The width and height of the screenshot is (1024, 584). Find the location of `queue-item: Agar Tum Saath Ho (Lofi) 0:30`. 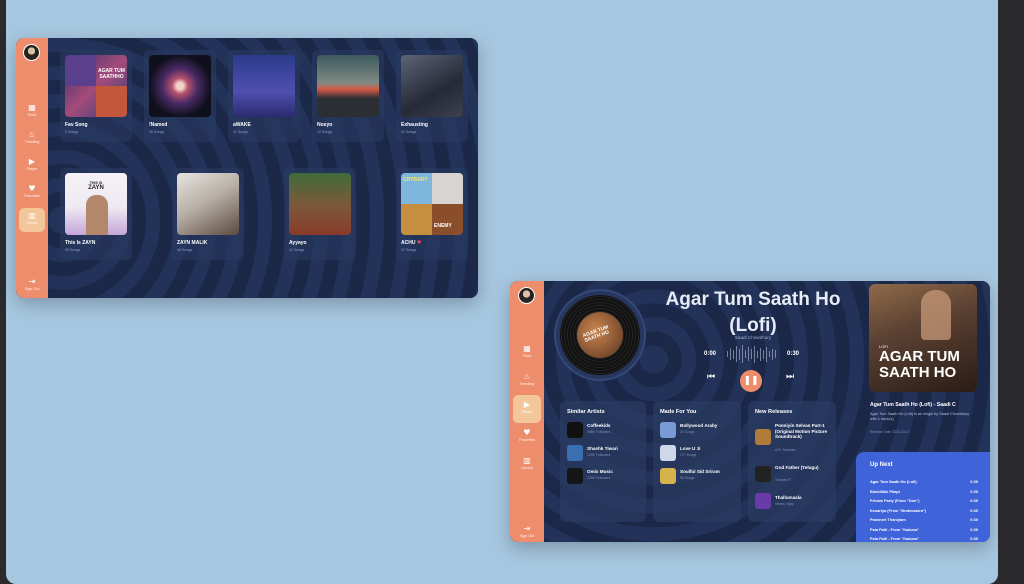

queue-item: Agar Tum Saath Ho (Lofi) 0:30 is located at coordinates (924, 483).